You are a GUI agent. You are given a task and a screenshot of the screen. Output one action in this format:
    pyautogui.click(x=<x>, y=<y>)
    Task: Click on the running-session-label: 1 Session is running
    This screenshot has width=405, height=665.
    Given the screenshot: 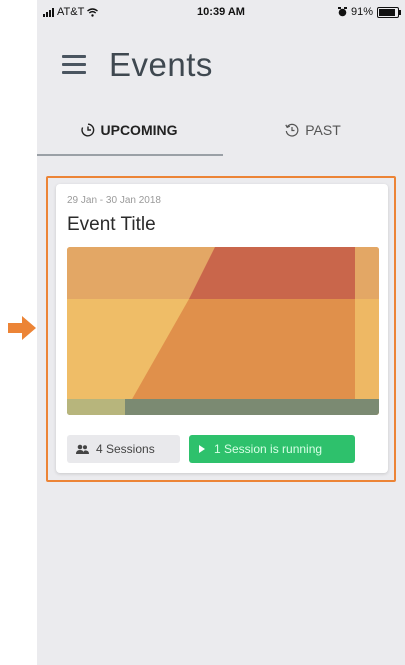 What is the action you would take?
    pyautogui.click(x=268, y=449)
    